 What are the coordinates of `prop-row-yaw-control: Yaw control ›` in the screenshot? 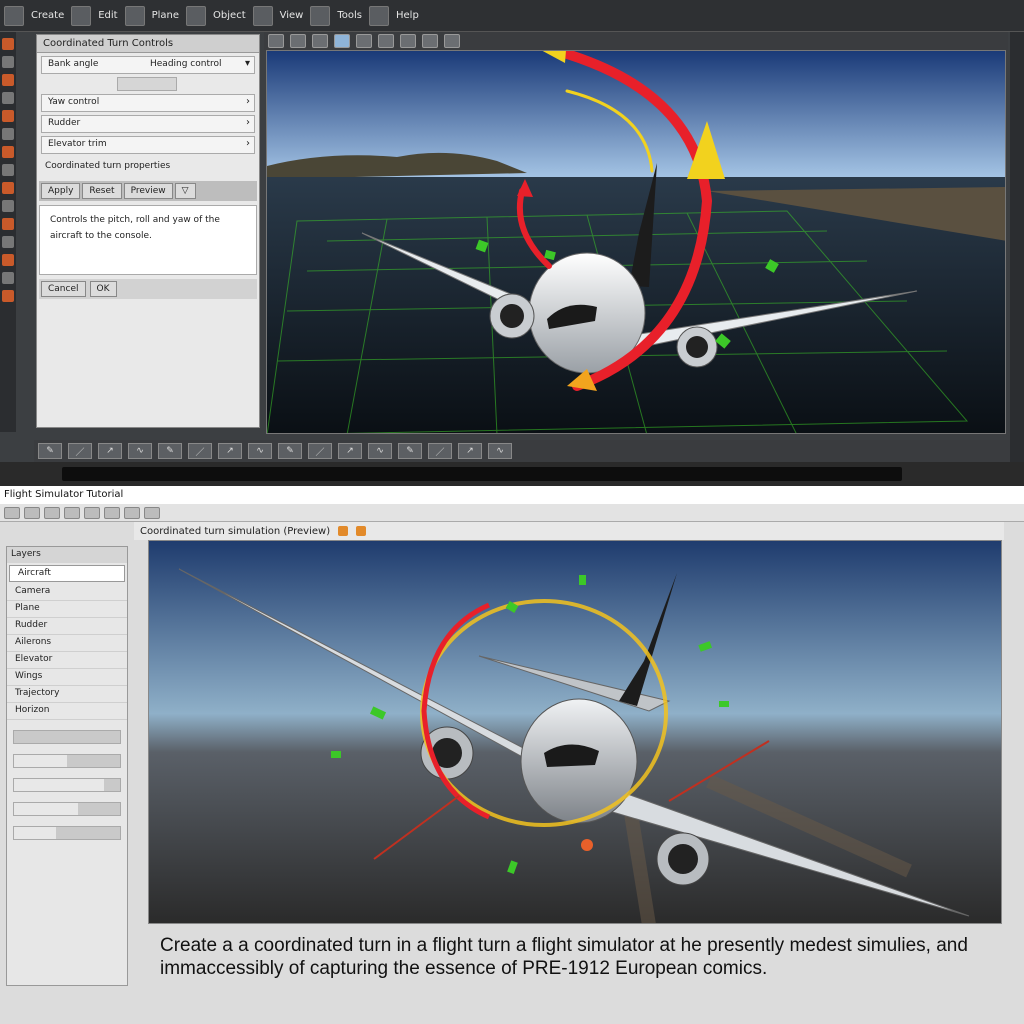 It's located at (148, 103).